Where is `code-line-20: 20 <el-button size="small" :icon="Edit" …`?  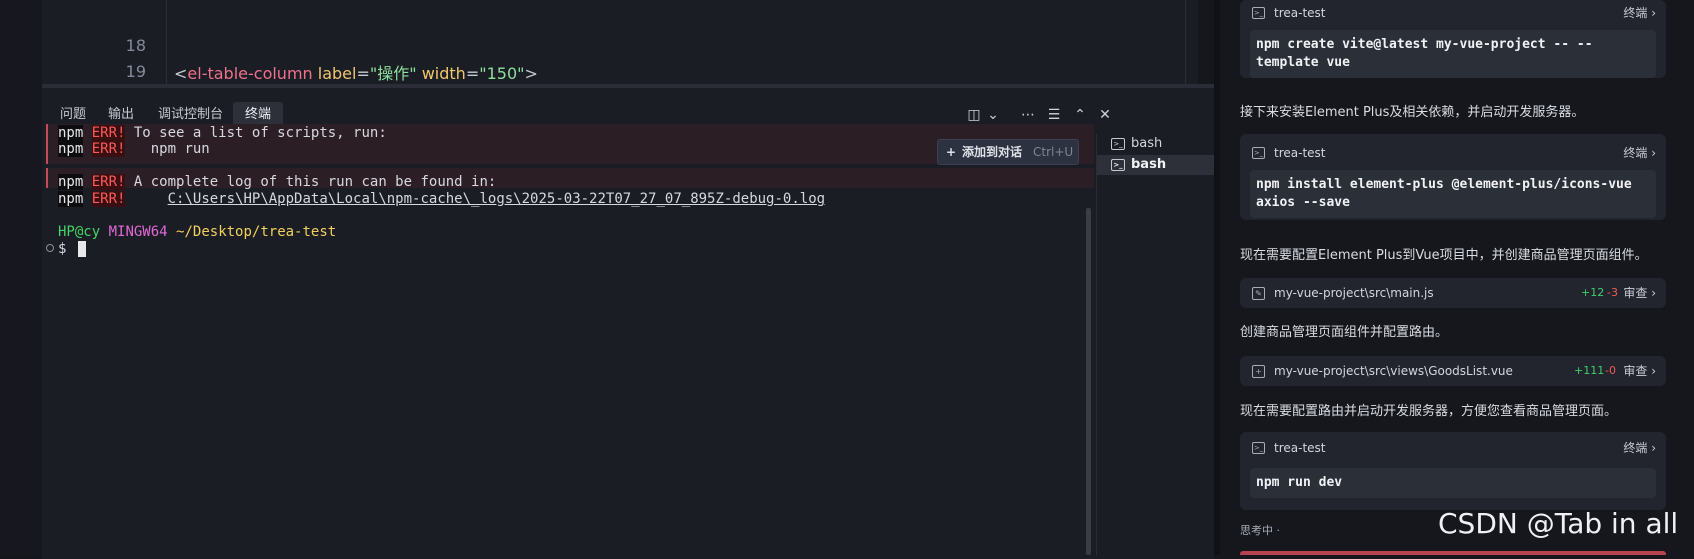 code-line-20: 20 <el-button size="small" :icon="Edit" … is located at coordinates (620, 70).